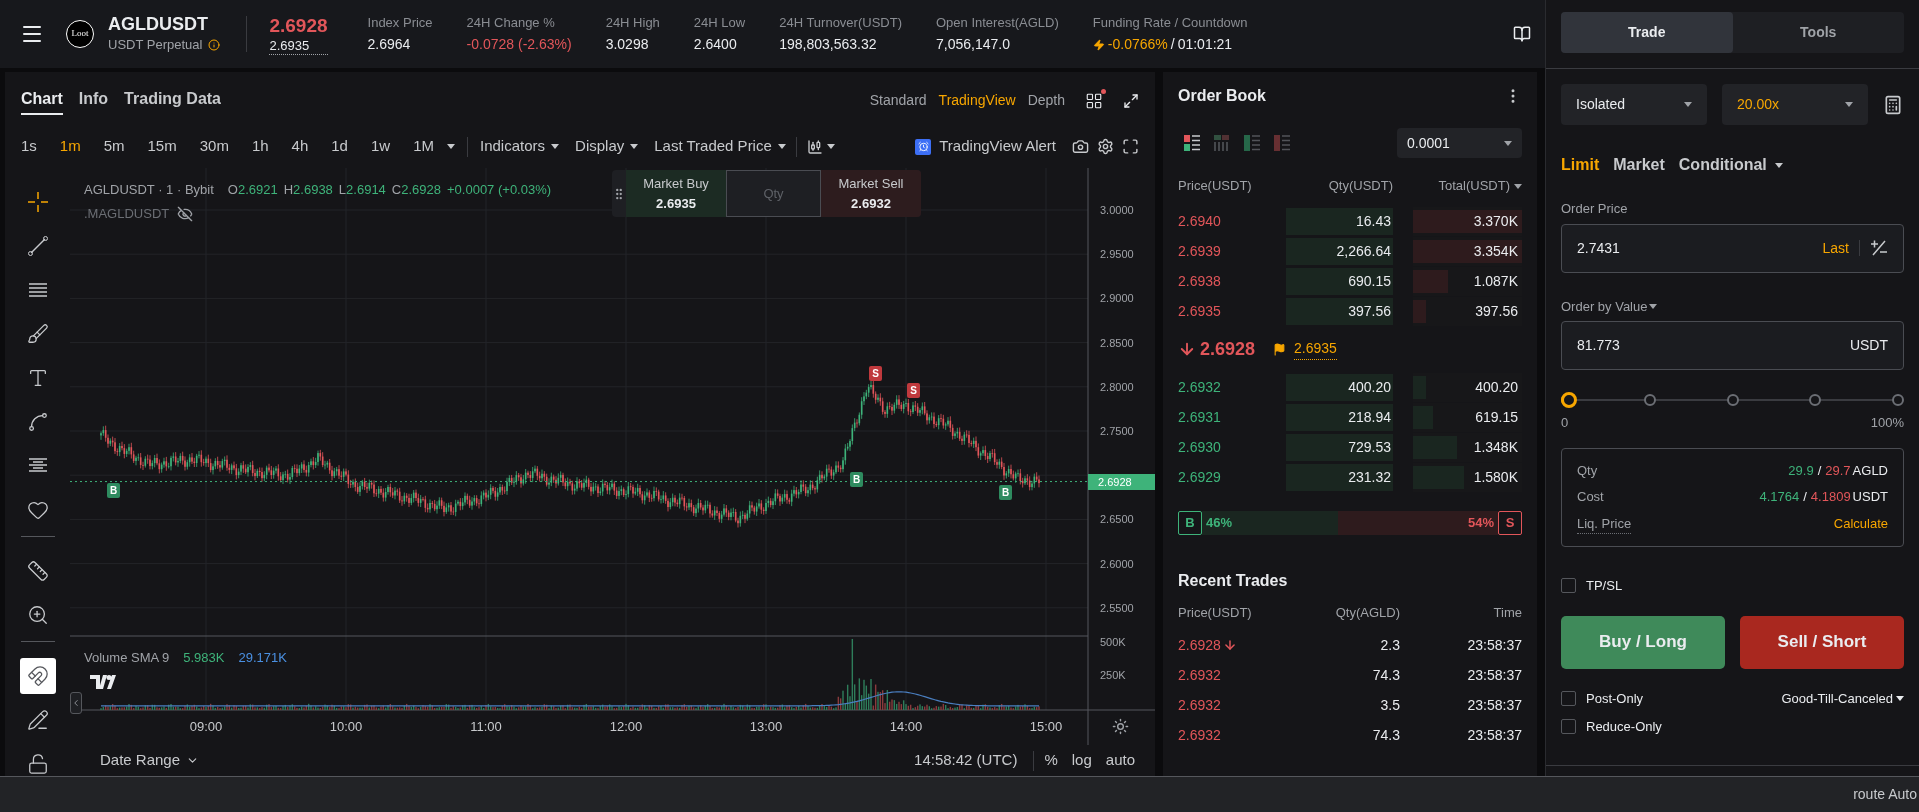  Describe the element at coordinates (1367, 613) in the screenshot. I see `column-header: Qty(AGLD)` at that location.